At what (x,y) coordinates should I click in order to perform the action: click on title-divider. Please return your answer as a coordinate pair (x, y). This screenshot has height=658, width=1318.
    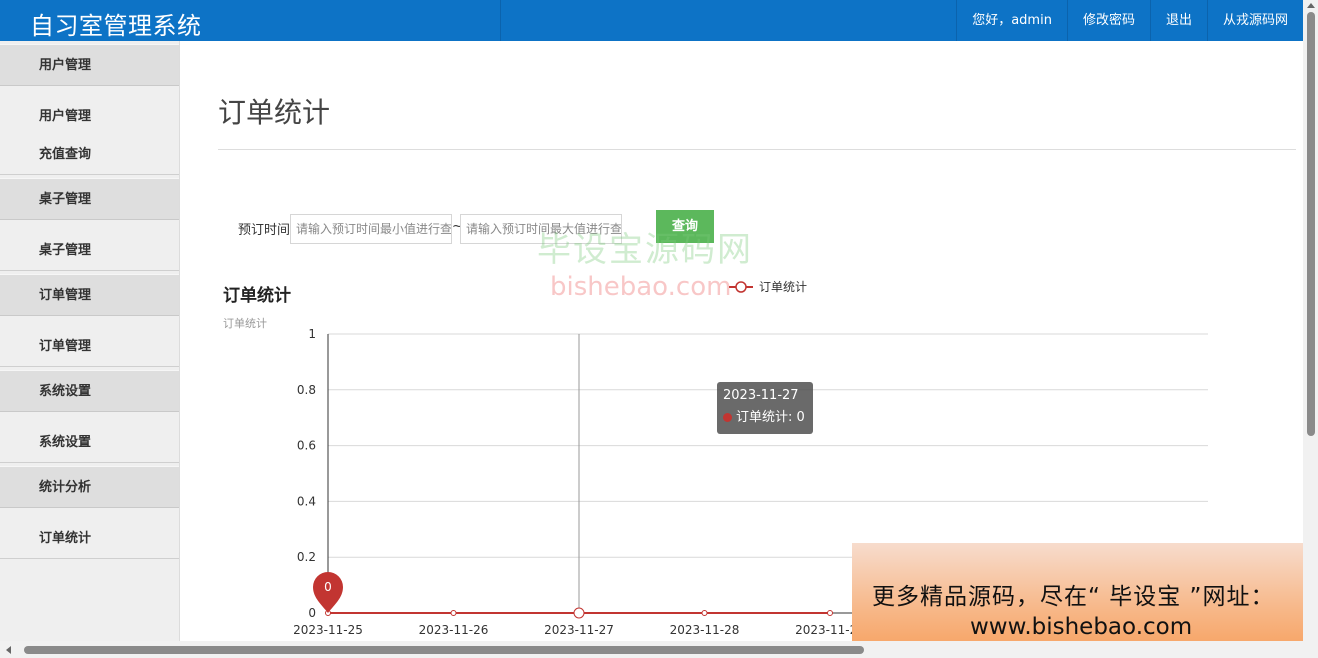
    Looking at the image, I should click on (757, 149).